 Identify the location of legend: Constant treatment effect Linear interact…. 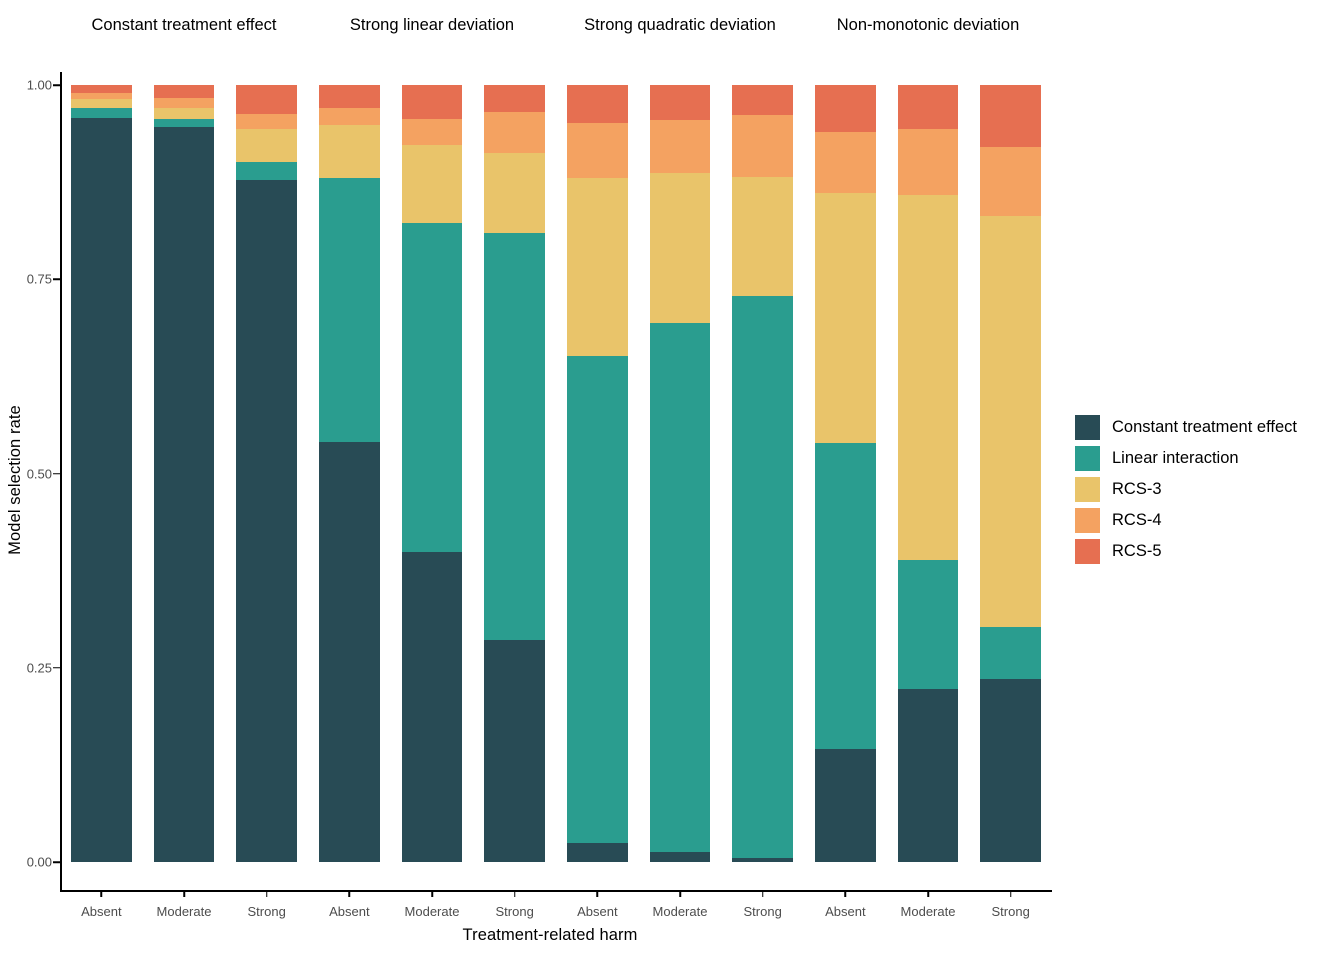
(1186, 489).